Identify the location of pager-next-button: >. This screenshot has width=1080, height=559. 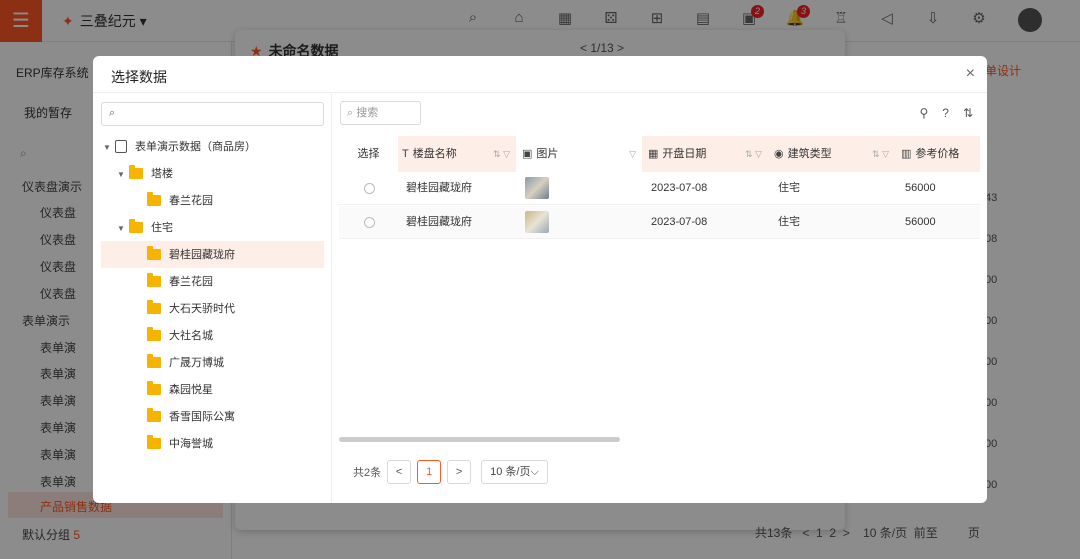
(459, 472).